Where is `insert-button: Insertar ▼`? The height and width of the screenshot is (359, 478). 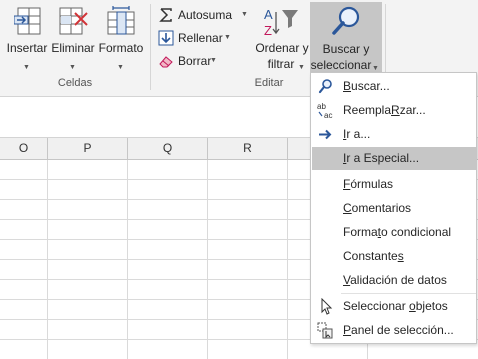 insert-button: Insertar ▼ is located at coordinates (27, 39).